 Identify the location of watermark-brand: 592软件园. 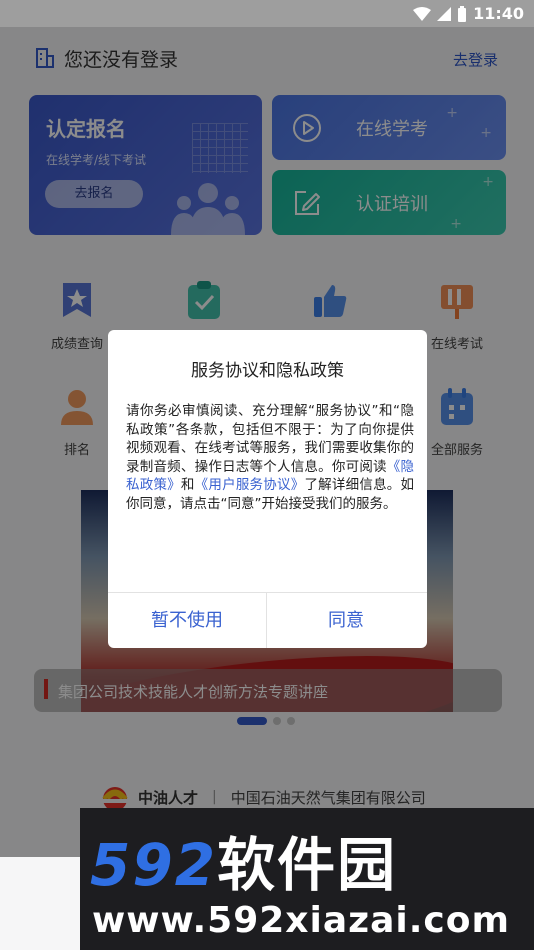
(243, 860).